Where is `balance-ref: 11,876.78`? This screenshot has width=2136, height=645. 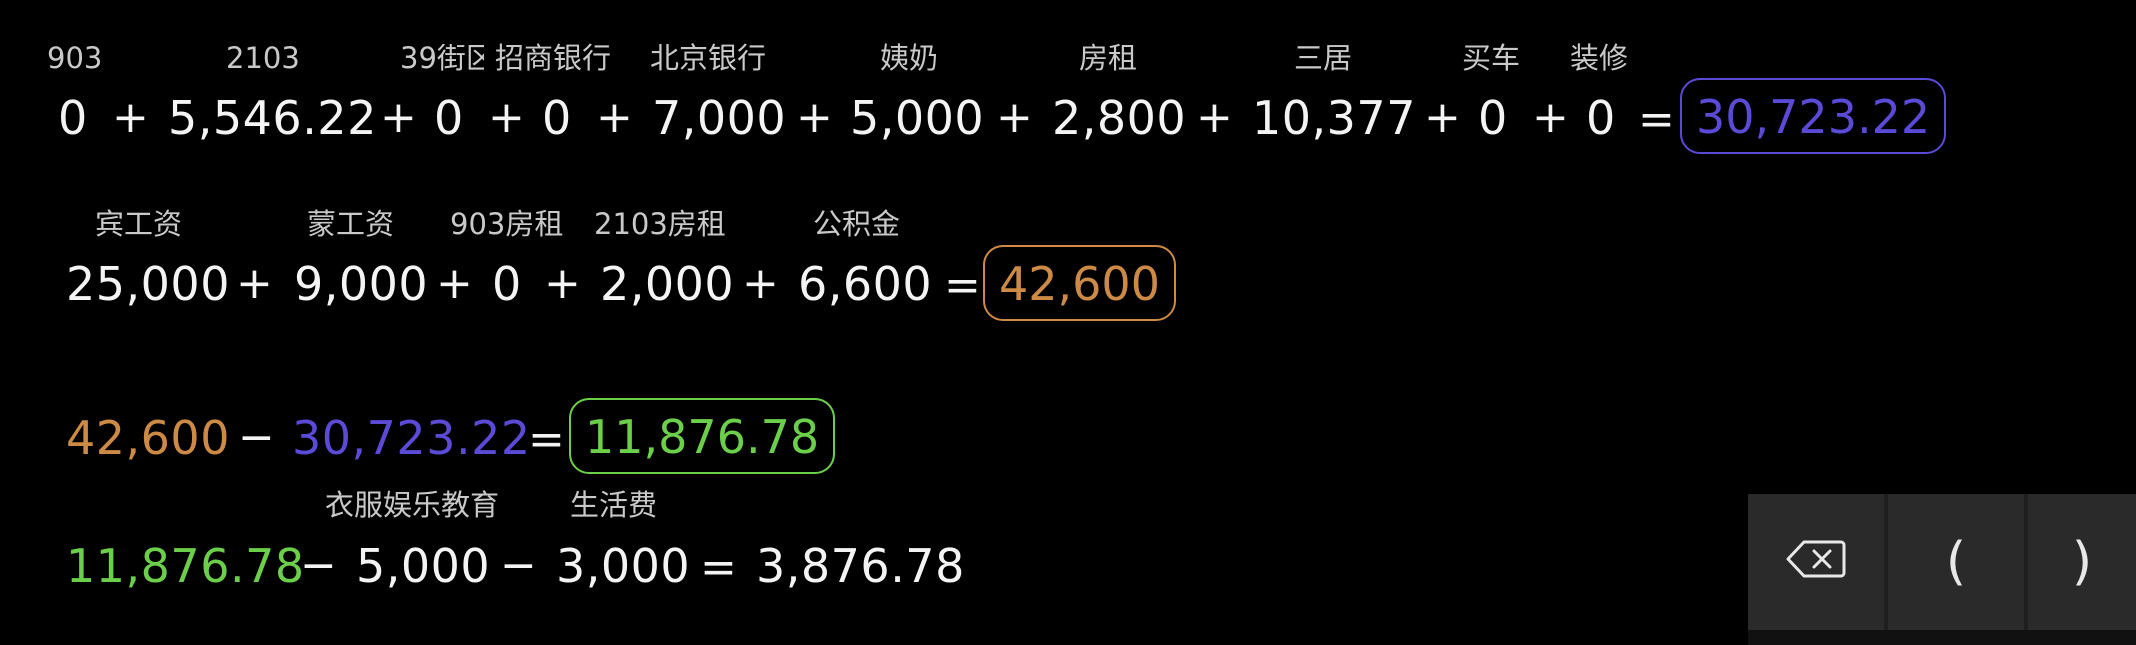
balance-ref: 11,876.78 is located at coordinates (185, 566).